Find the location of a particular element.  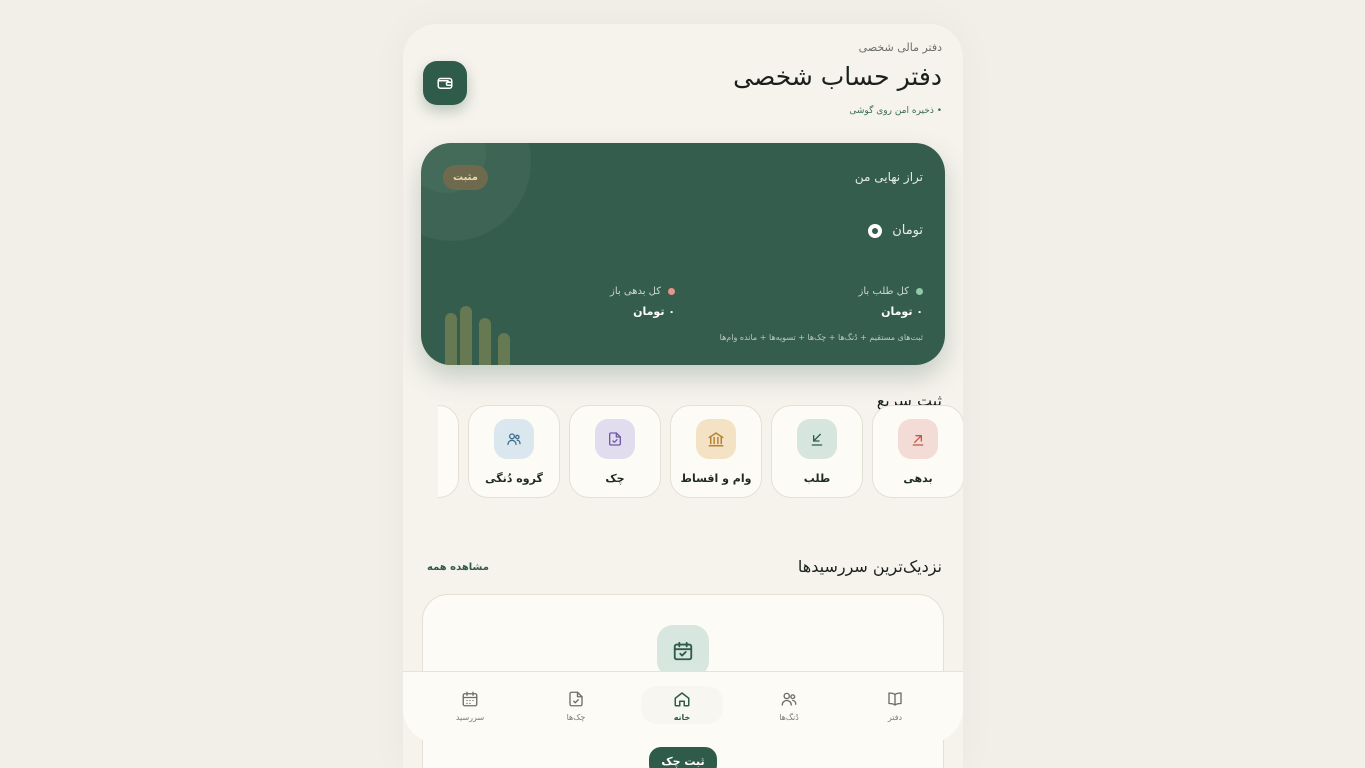

balance-indicator-icon is located at coordinates (875, 230).